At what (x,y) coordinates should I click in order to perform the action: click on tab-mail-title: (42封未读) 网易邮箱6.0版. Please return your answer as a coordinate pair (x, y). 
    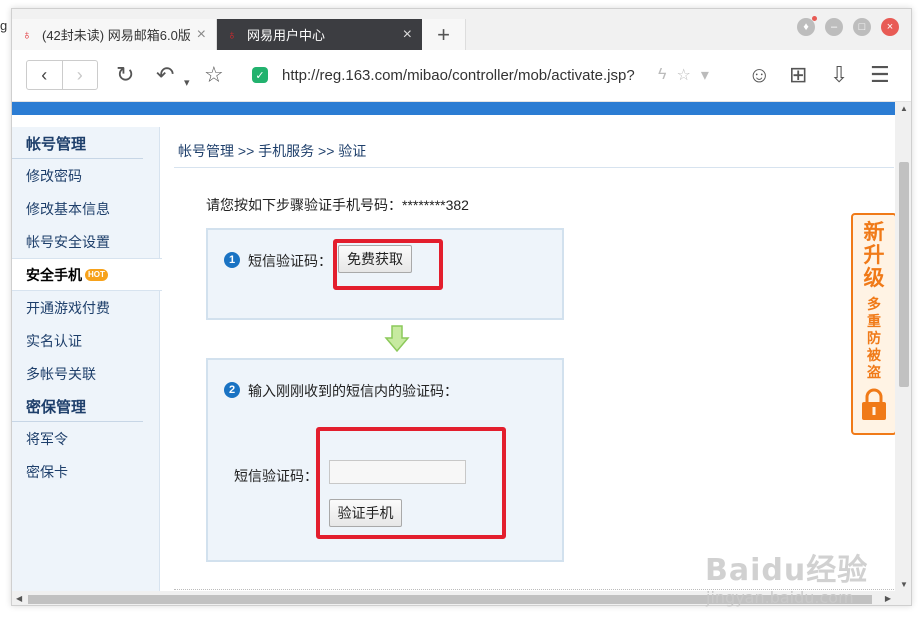
    Looking at the image, I should click on (116, 35).